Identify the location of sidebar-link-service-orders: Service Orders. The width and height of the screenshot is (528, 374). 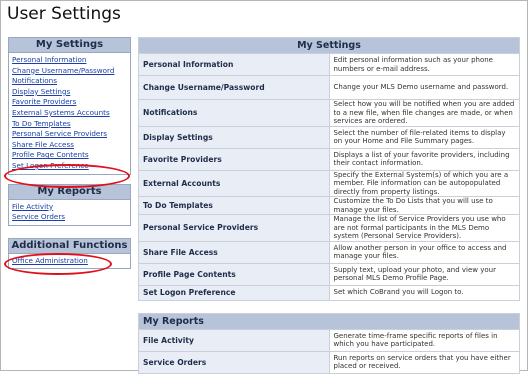
(69, 217).